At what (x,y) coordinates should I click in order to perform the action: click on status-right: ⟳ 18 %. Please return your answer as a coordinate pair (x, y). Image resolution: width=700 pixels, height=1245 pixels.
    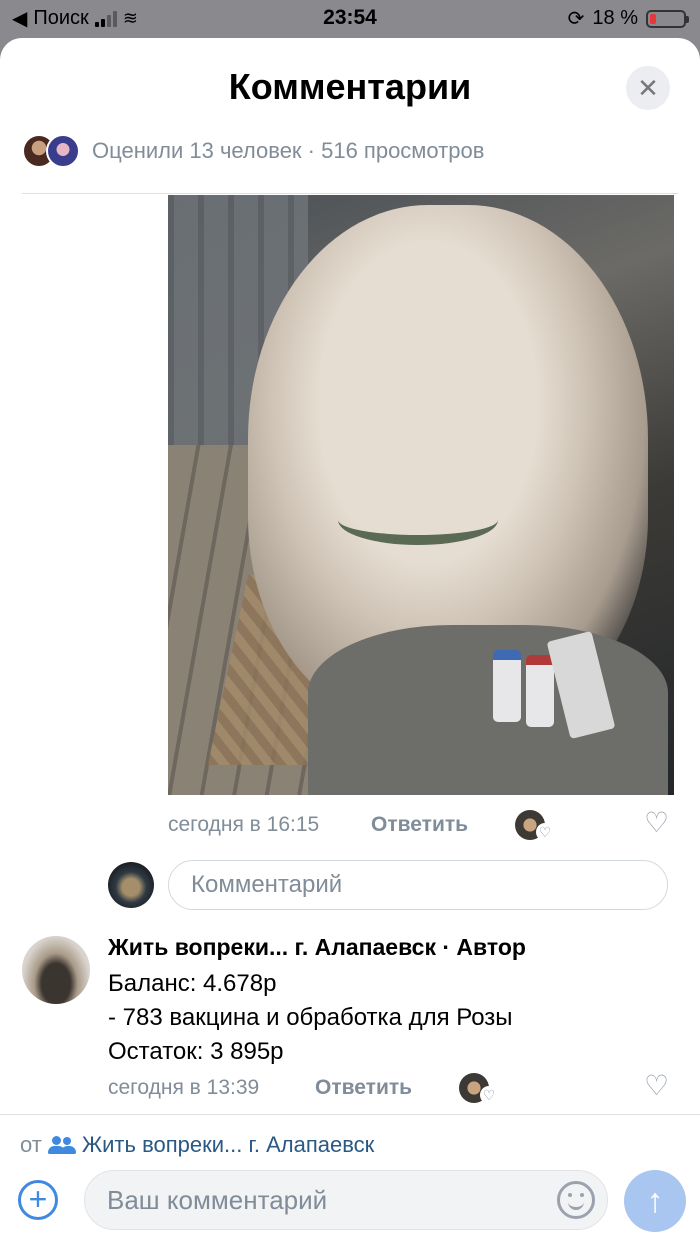
    Looking at the image, I should click on (628, 18).